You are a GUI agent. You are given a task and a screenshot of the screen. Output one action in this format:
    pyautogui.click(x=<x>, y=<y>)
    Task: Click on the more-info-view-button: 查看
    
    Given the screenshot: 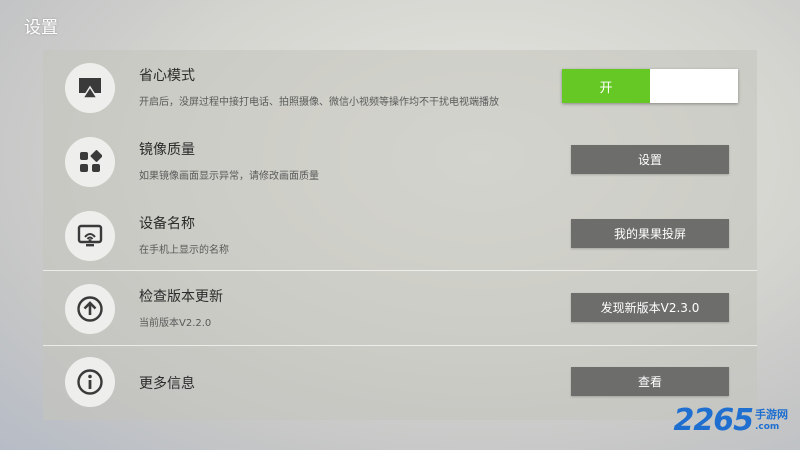 What is the action you would take?
    pyautogui.click(x=650, y=381)
    